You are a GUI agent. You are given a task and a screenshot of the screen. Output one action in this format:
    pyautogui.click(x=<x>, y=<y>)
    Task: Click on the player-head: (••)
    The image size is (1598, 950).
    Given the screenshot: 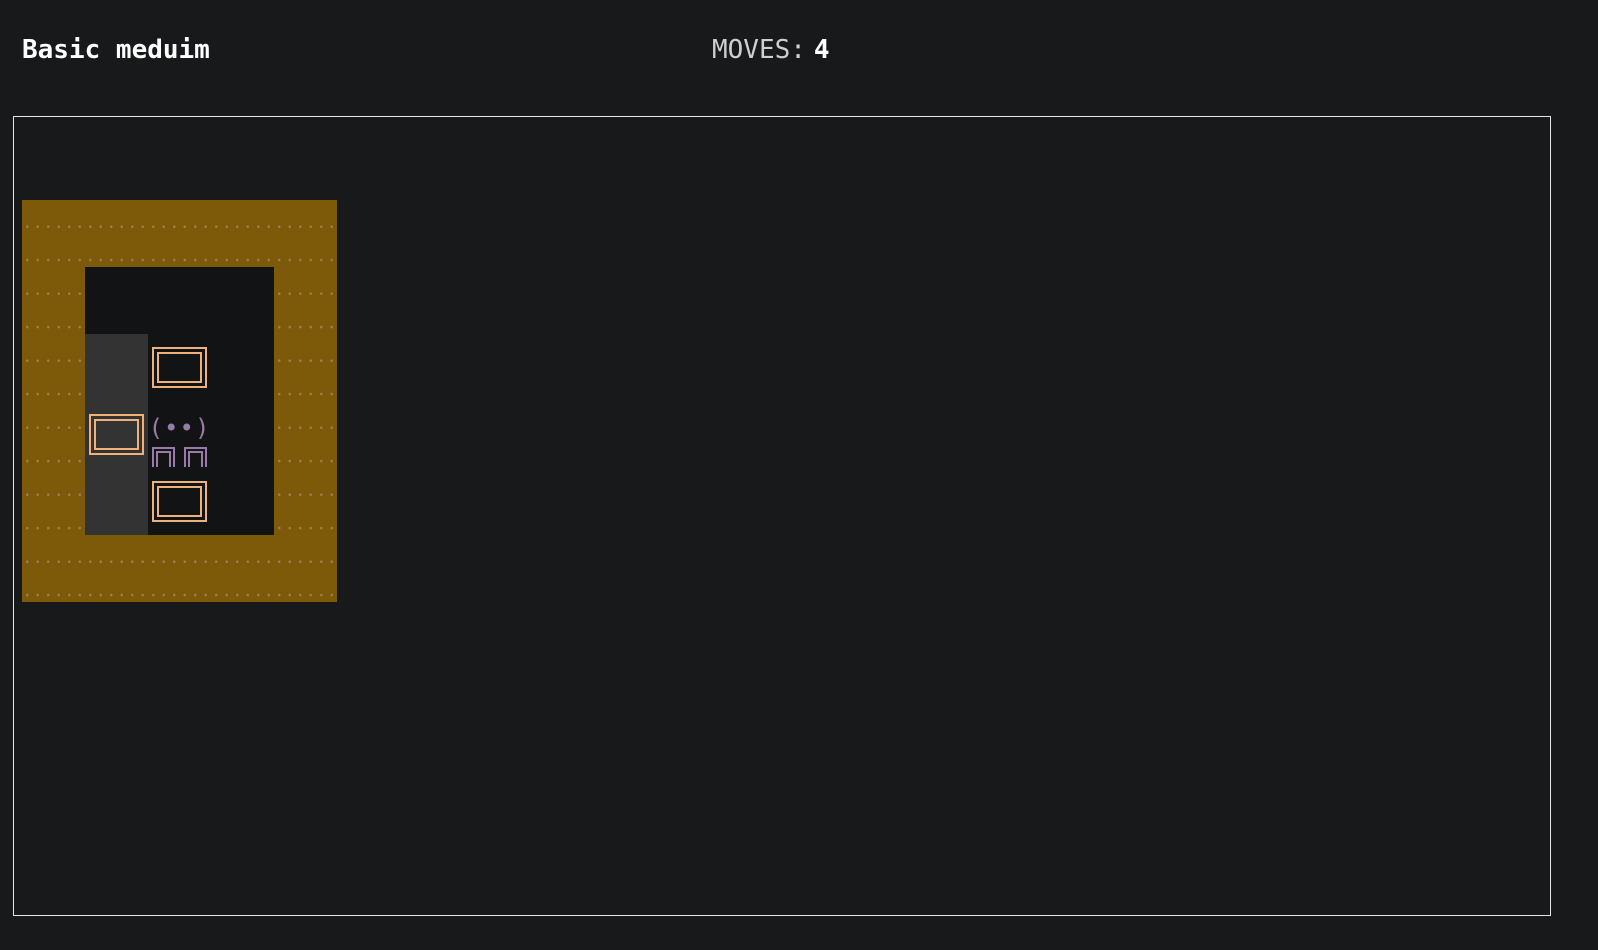 What is the action you would take?
    pyautogui.click(x=179, y=428)
    